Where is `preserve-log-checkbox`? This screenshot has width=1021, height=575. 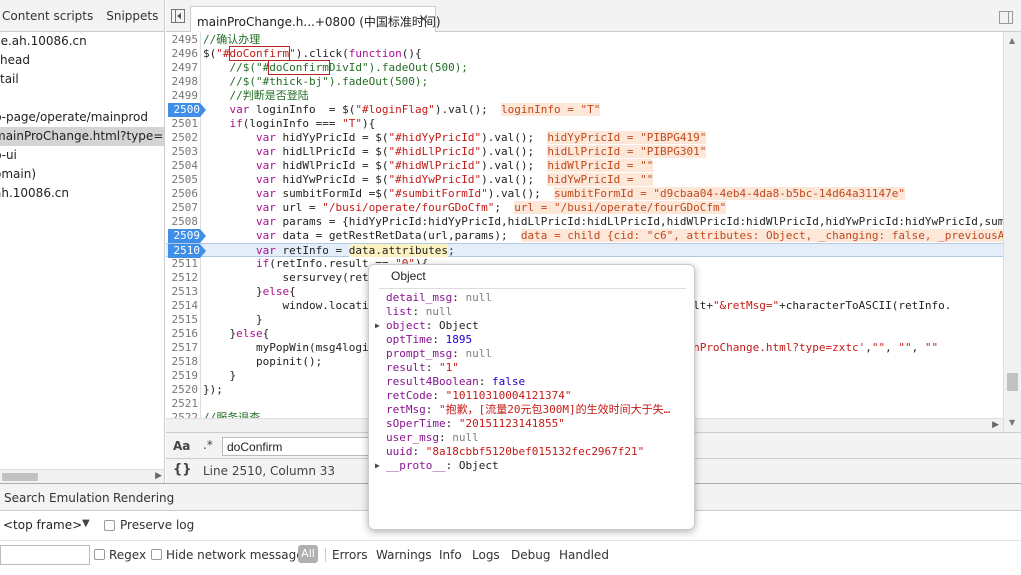 preserve-log-checkbox is located at coordinates (109, 525).